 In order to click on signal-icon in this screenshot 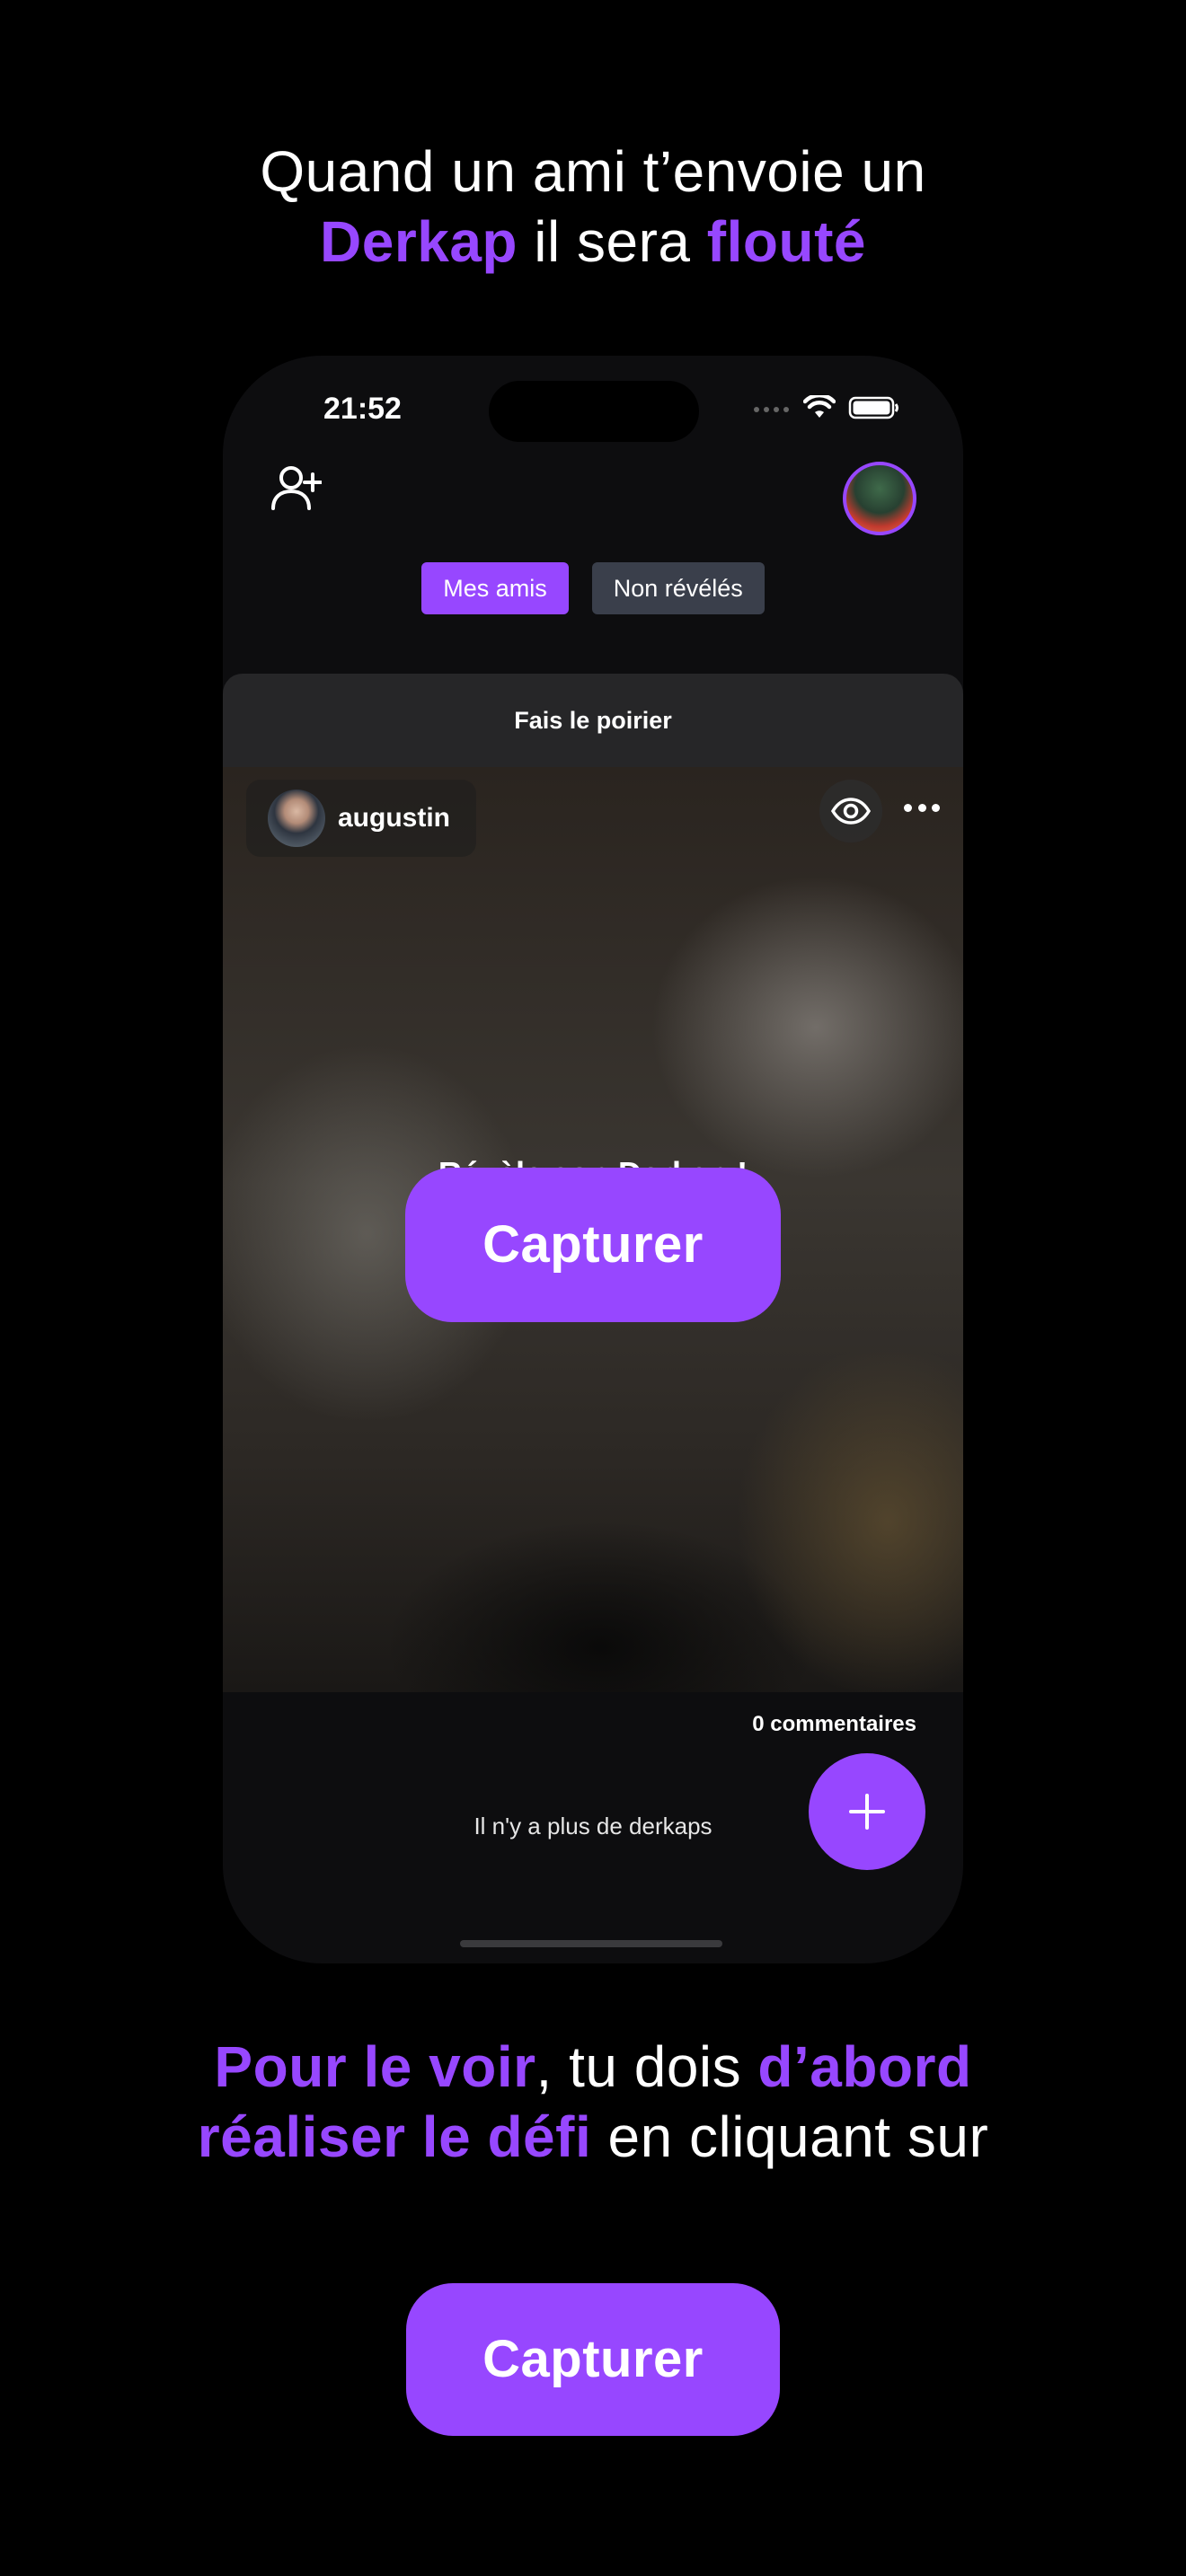, I will do `click(771, 409)`.